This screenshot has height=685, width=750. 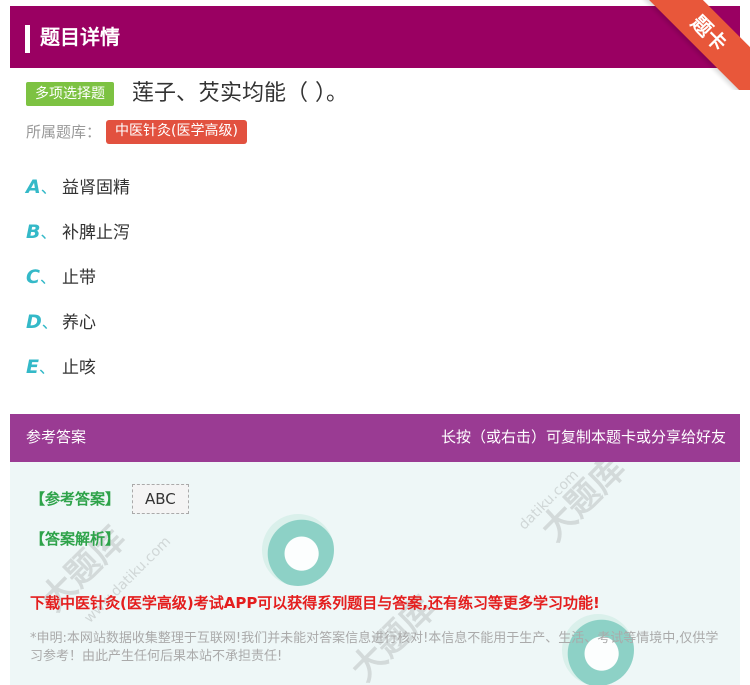 What do you see at coordinates (61, 277) in the screenshot?
I see `option-c: C、 止带` at bounding box center [61, 277].